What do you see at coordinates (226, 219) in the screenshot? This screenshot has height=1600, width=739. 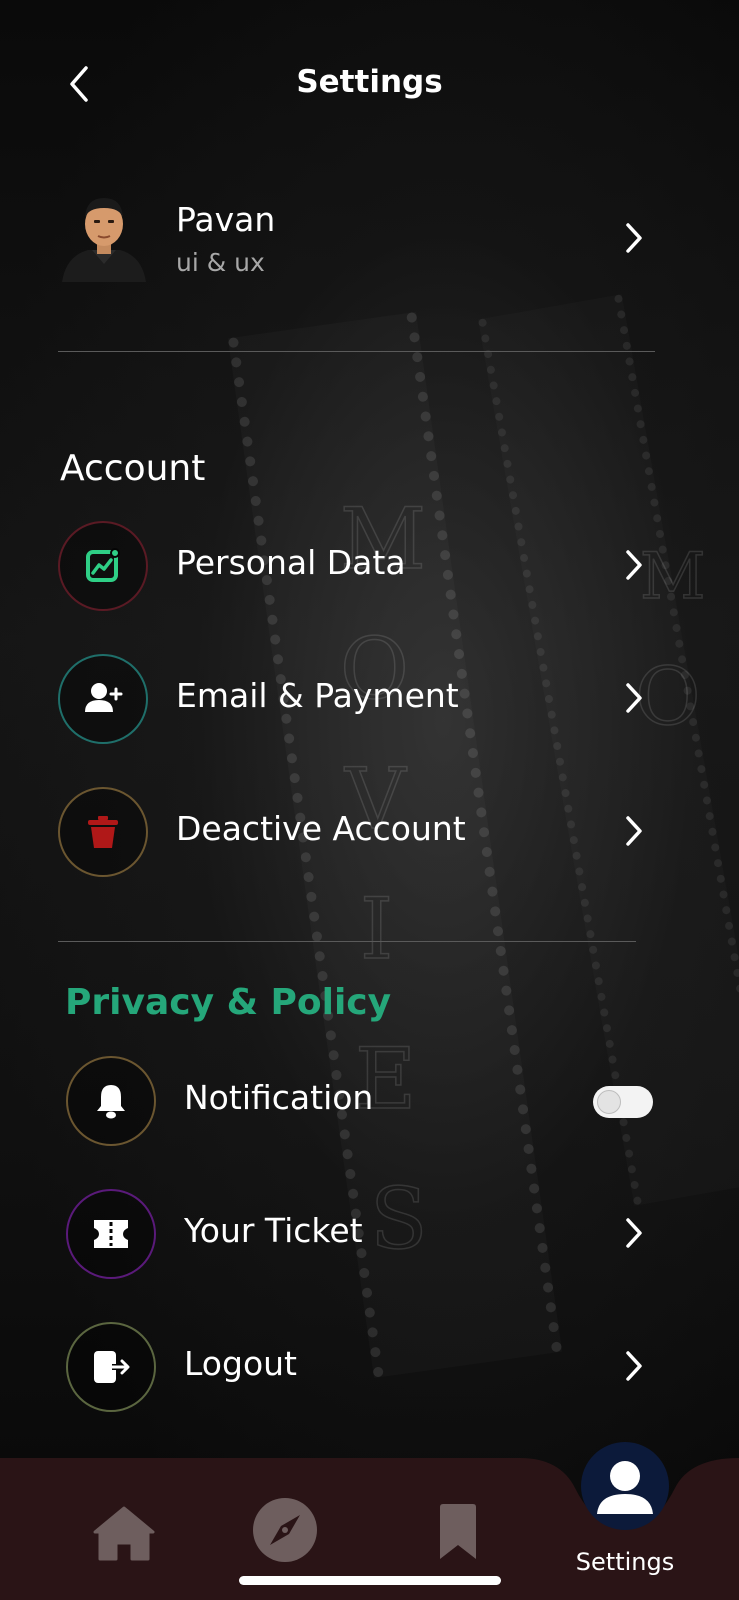 I see `profile-name: Pavan` at bounding box center [226, 219].